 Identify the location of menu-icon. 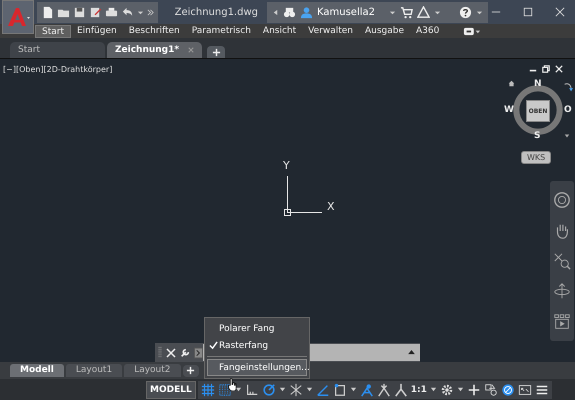
(541, 389).